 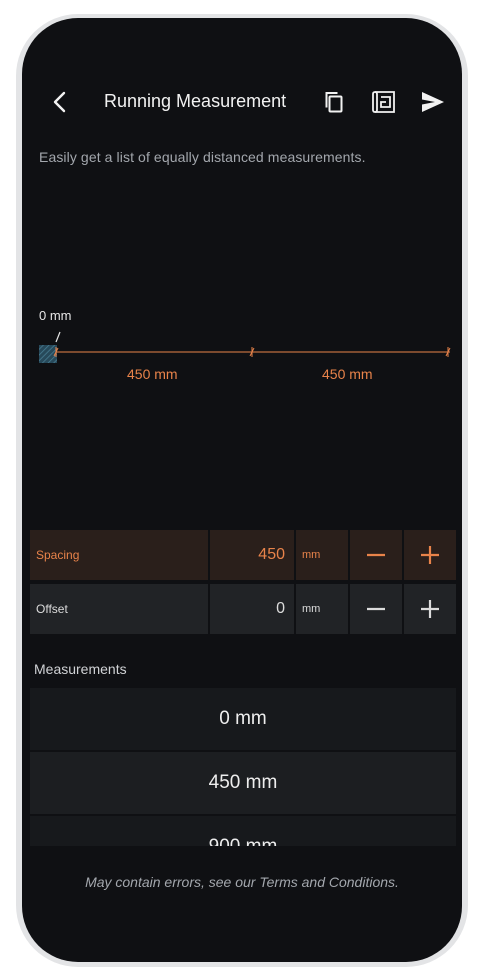 What do you see at coordinates (48, 354) in the screenshot?
I see `origin-marker` at bounding box center [48, 354].